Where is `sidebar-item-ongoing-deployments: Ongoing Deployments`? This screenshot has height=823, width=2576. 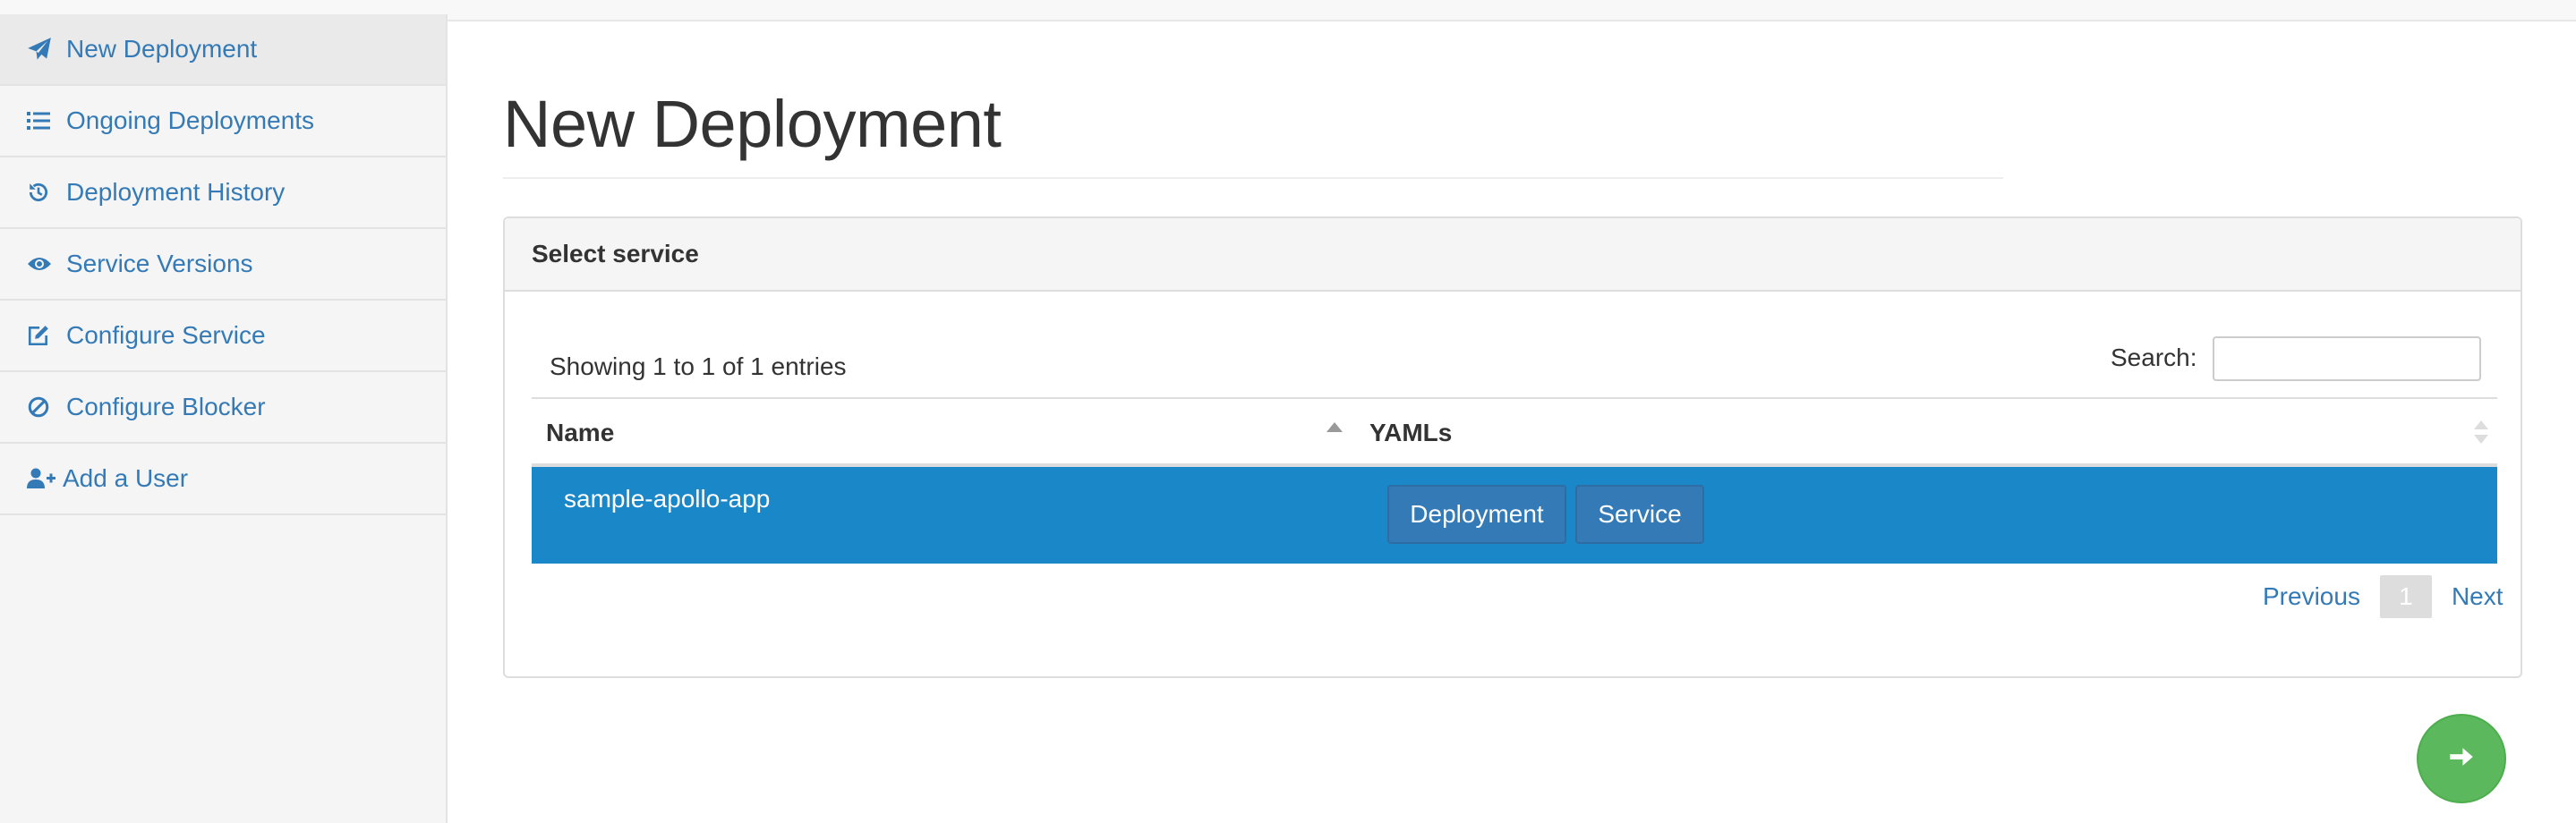 sidebar-item-ongoing-deployments: Ongoing Deployments is located at coordinates (223, 121).